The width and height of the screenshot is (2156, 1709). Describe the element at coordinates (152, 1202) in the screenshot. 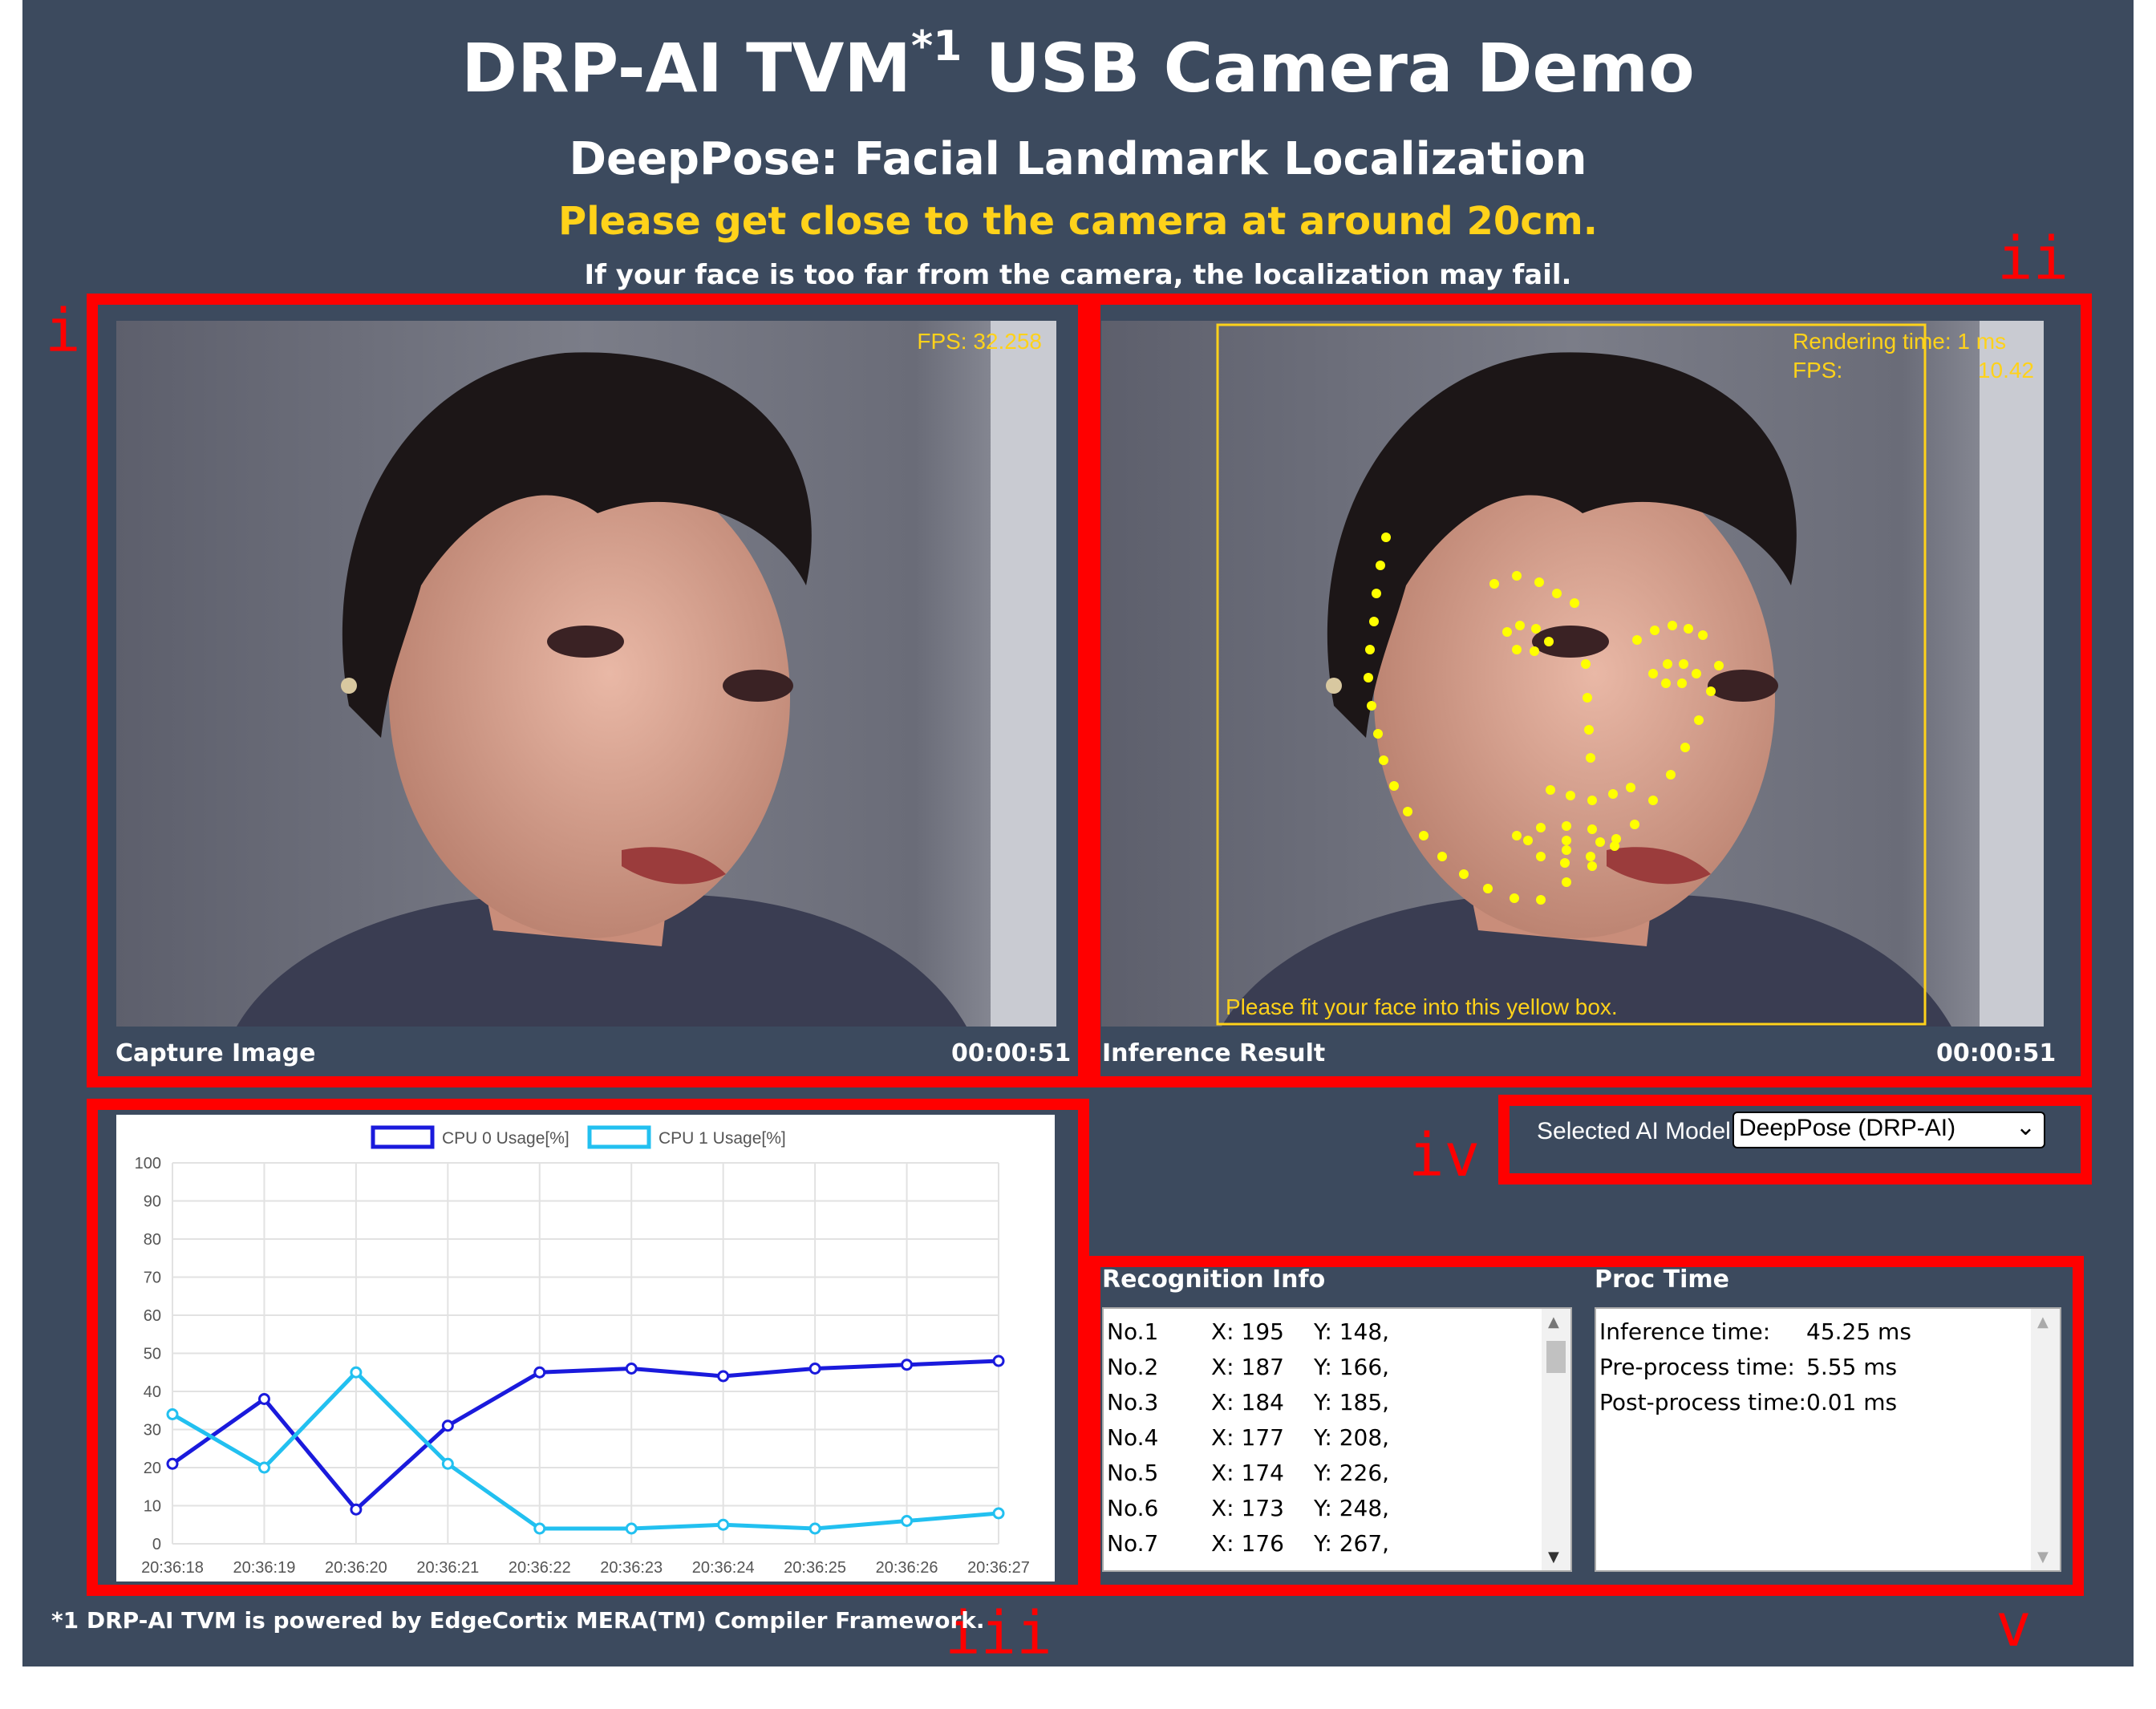

I see `y-tick-label: 90` at that location.